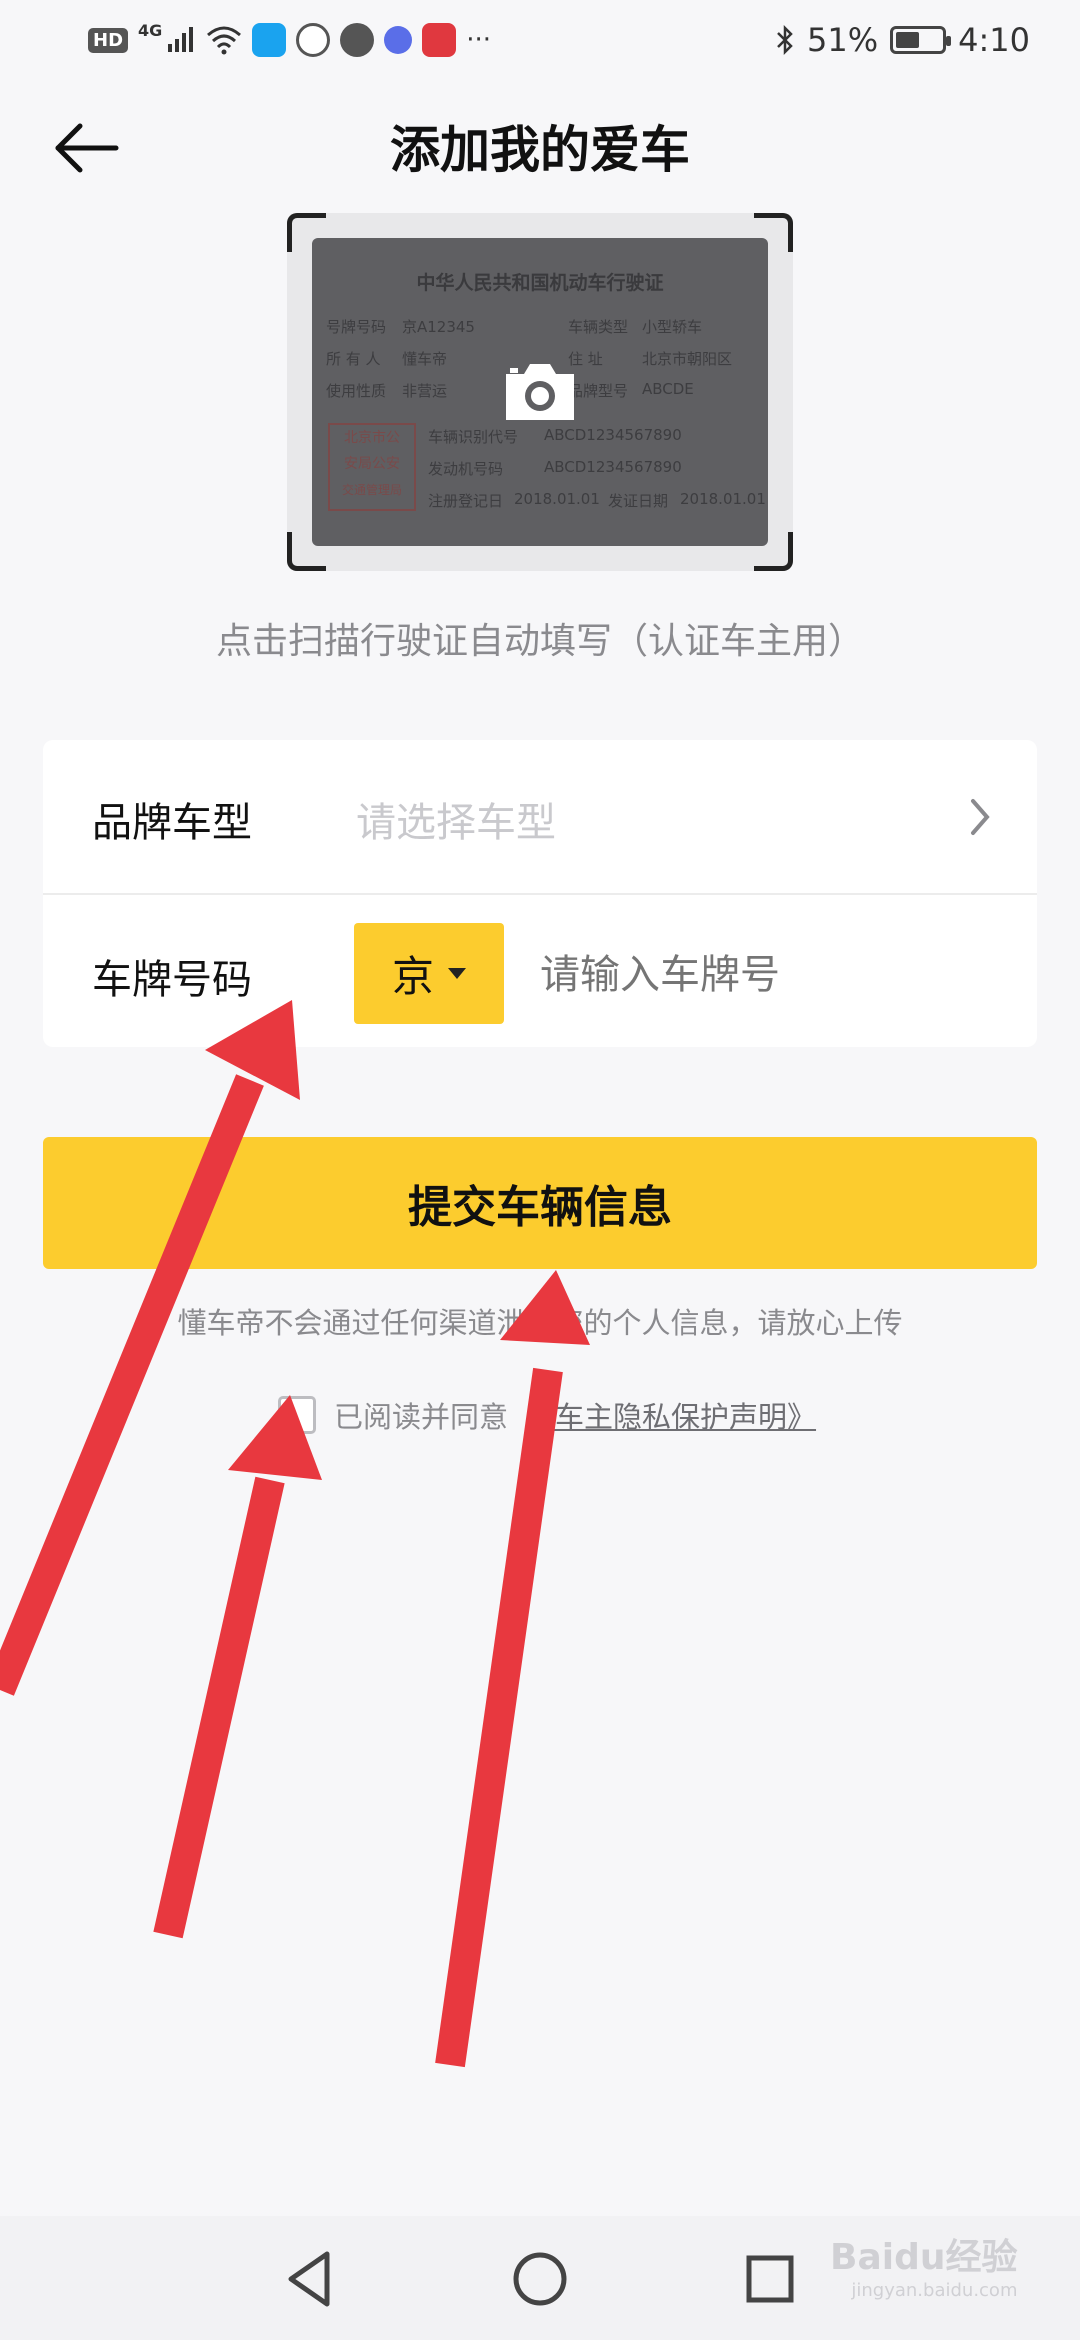 The width and height of the screenshot is (1080, 2340). What do you see at coordinates (456, 823) in the screenshot?
I see `car-model-placeholder: 请选择车型` at bounding box center [456, 823].